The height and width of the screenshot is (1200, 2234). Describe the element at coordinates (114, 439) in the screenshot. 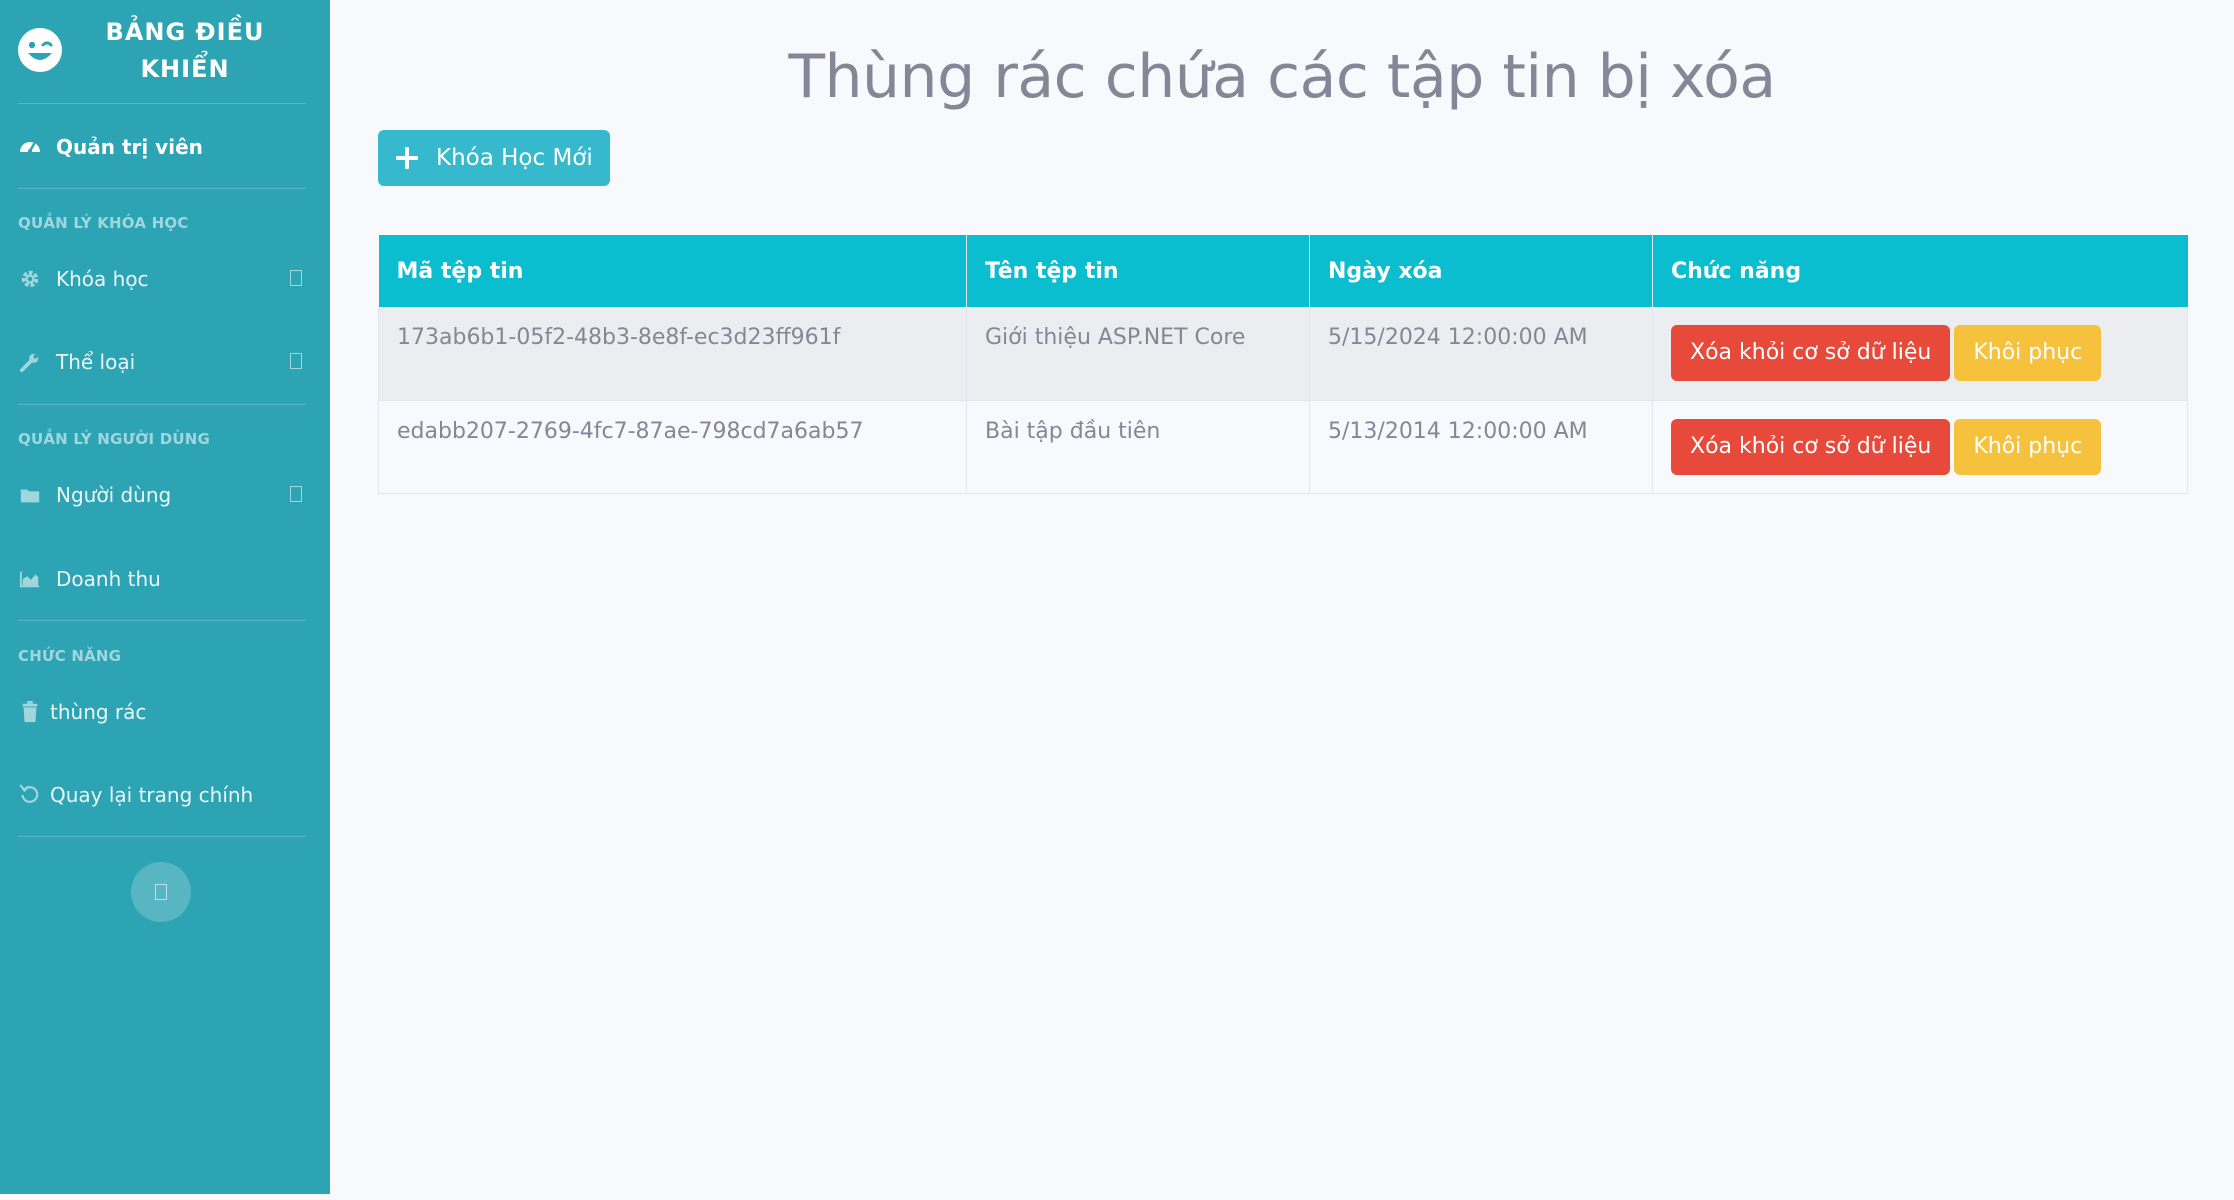

I see `section-heading-users: QUẢN LÝ NGƯỜI DÙNG` at that location.